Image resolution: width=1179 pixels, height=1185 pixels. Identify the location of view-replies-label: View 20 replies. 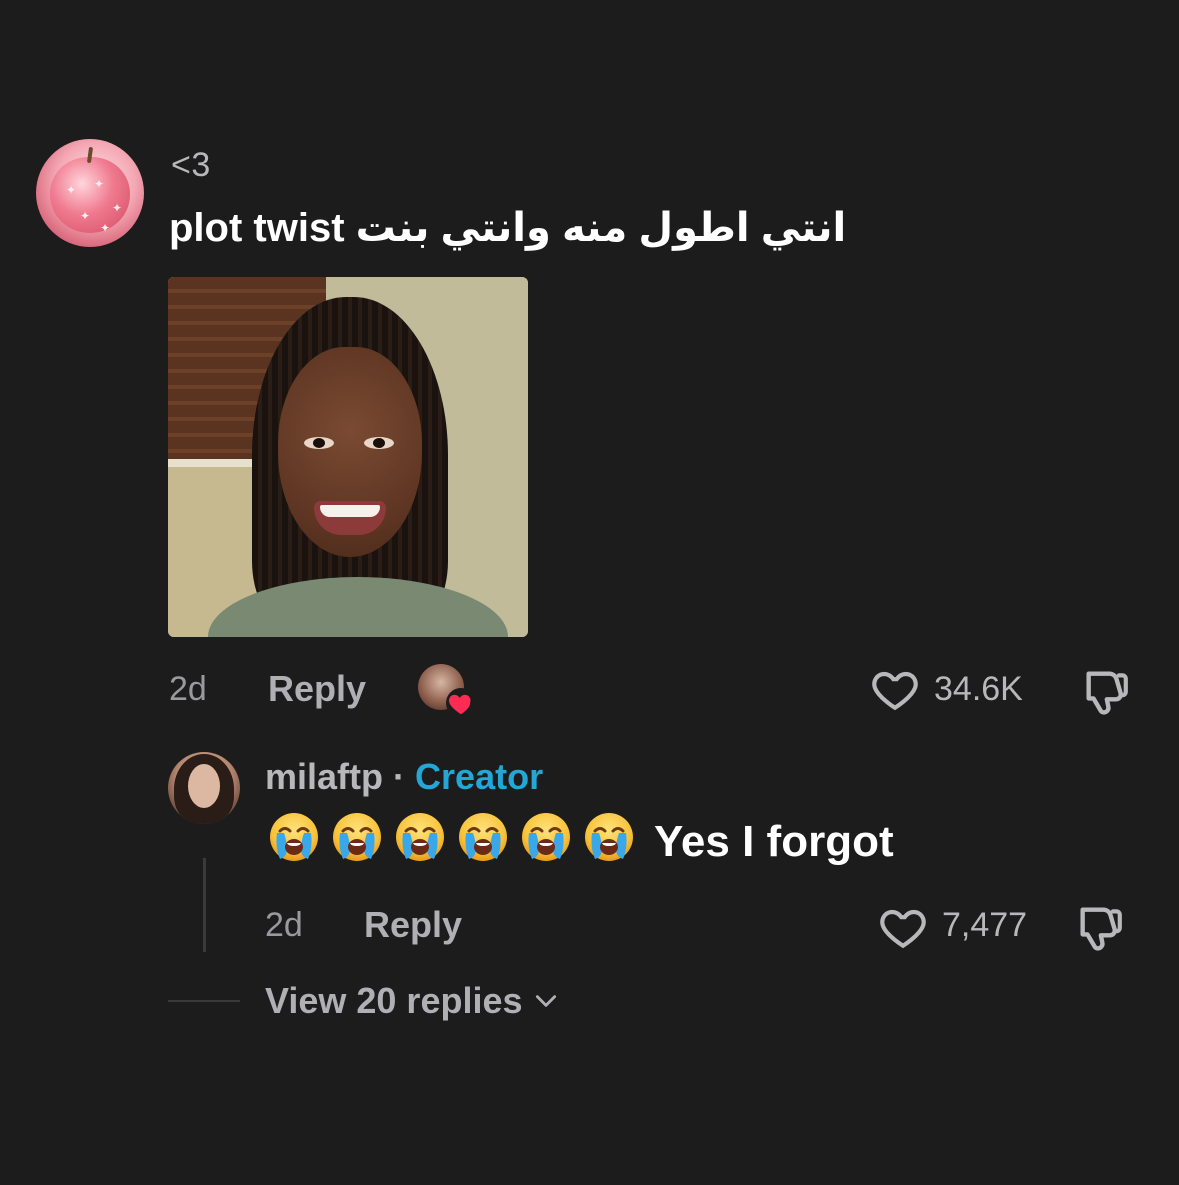
(394, 1000).